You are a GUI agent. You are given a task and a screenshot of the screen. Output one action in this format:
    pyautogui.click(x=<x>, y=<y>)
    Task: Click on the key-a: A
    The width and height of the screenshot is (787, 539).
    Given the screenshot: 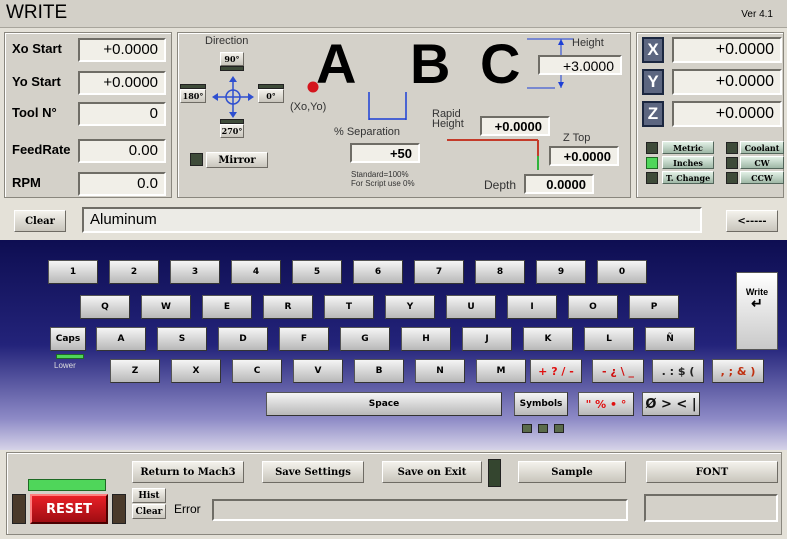 What is the action you would take?
    pyautogui.click(x=121, y=339)
    